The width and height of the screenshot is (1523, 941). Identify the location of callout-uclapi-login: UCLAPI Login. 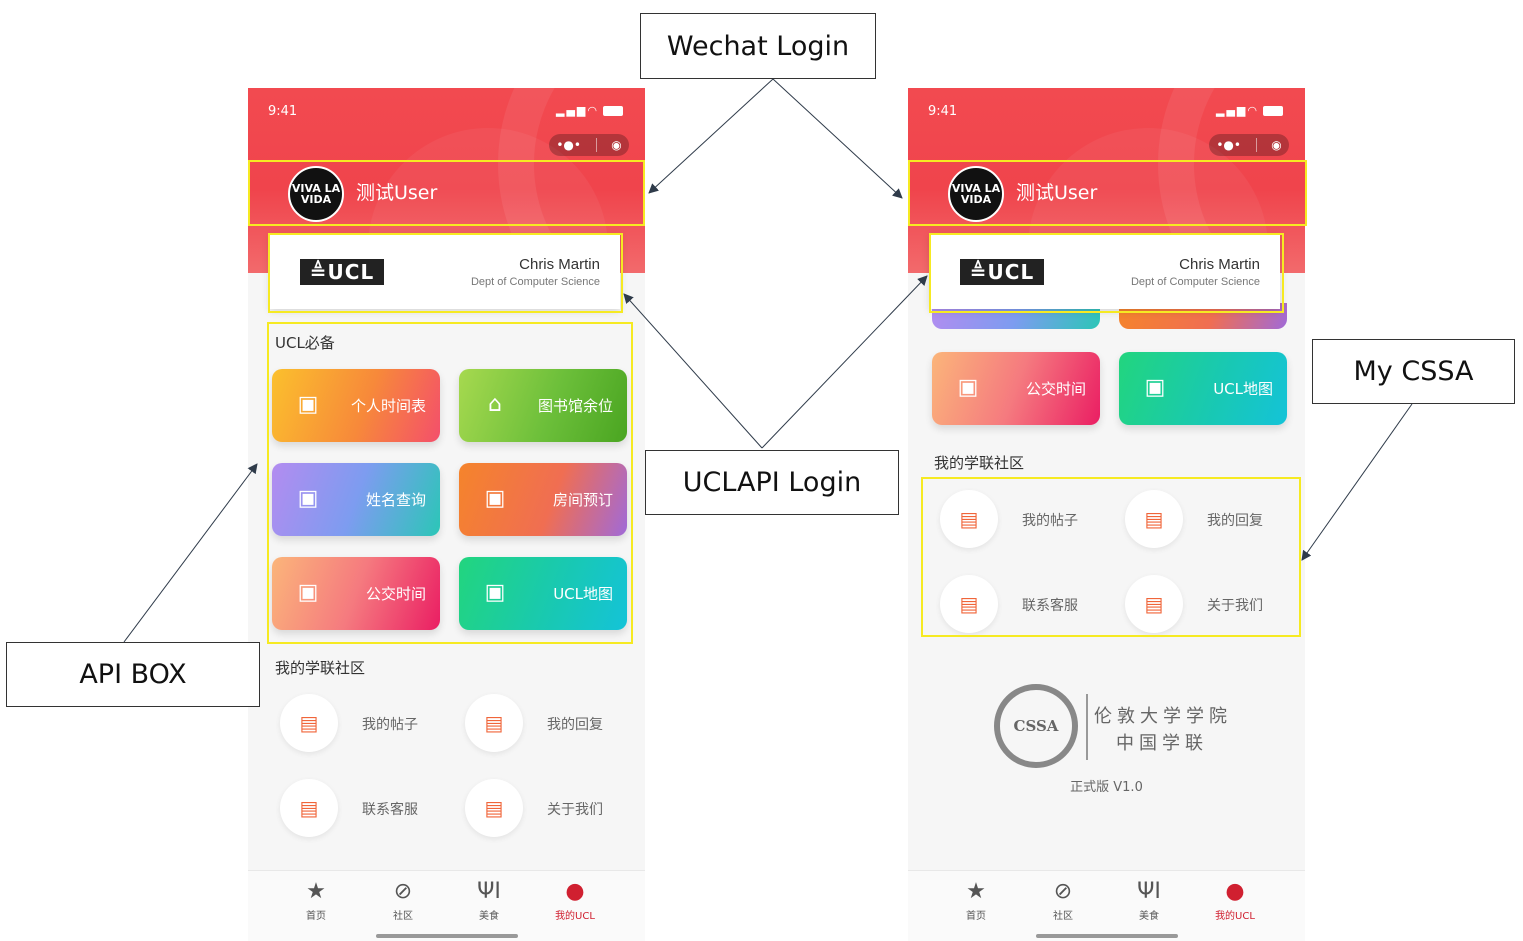
(772, 482).